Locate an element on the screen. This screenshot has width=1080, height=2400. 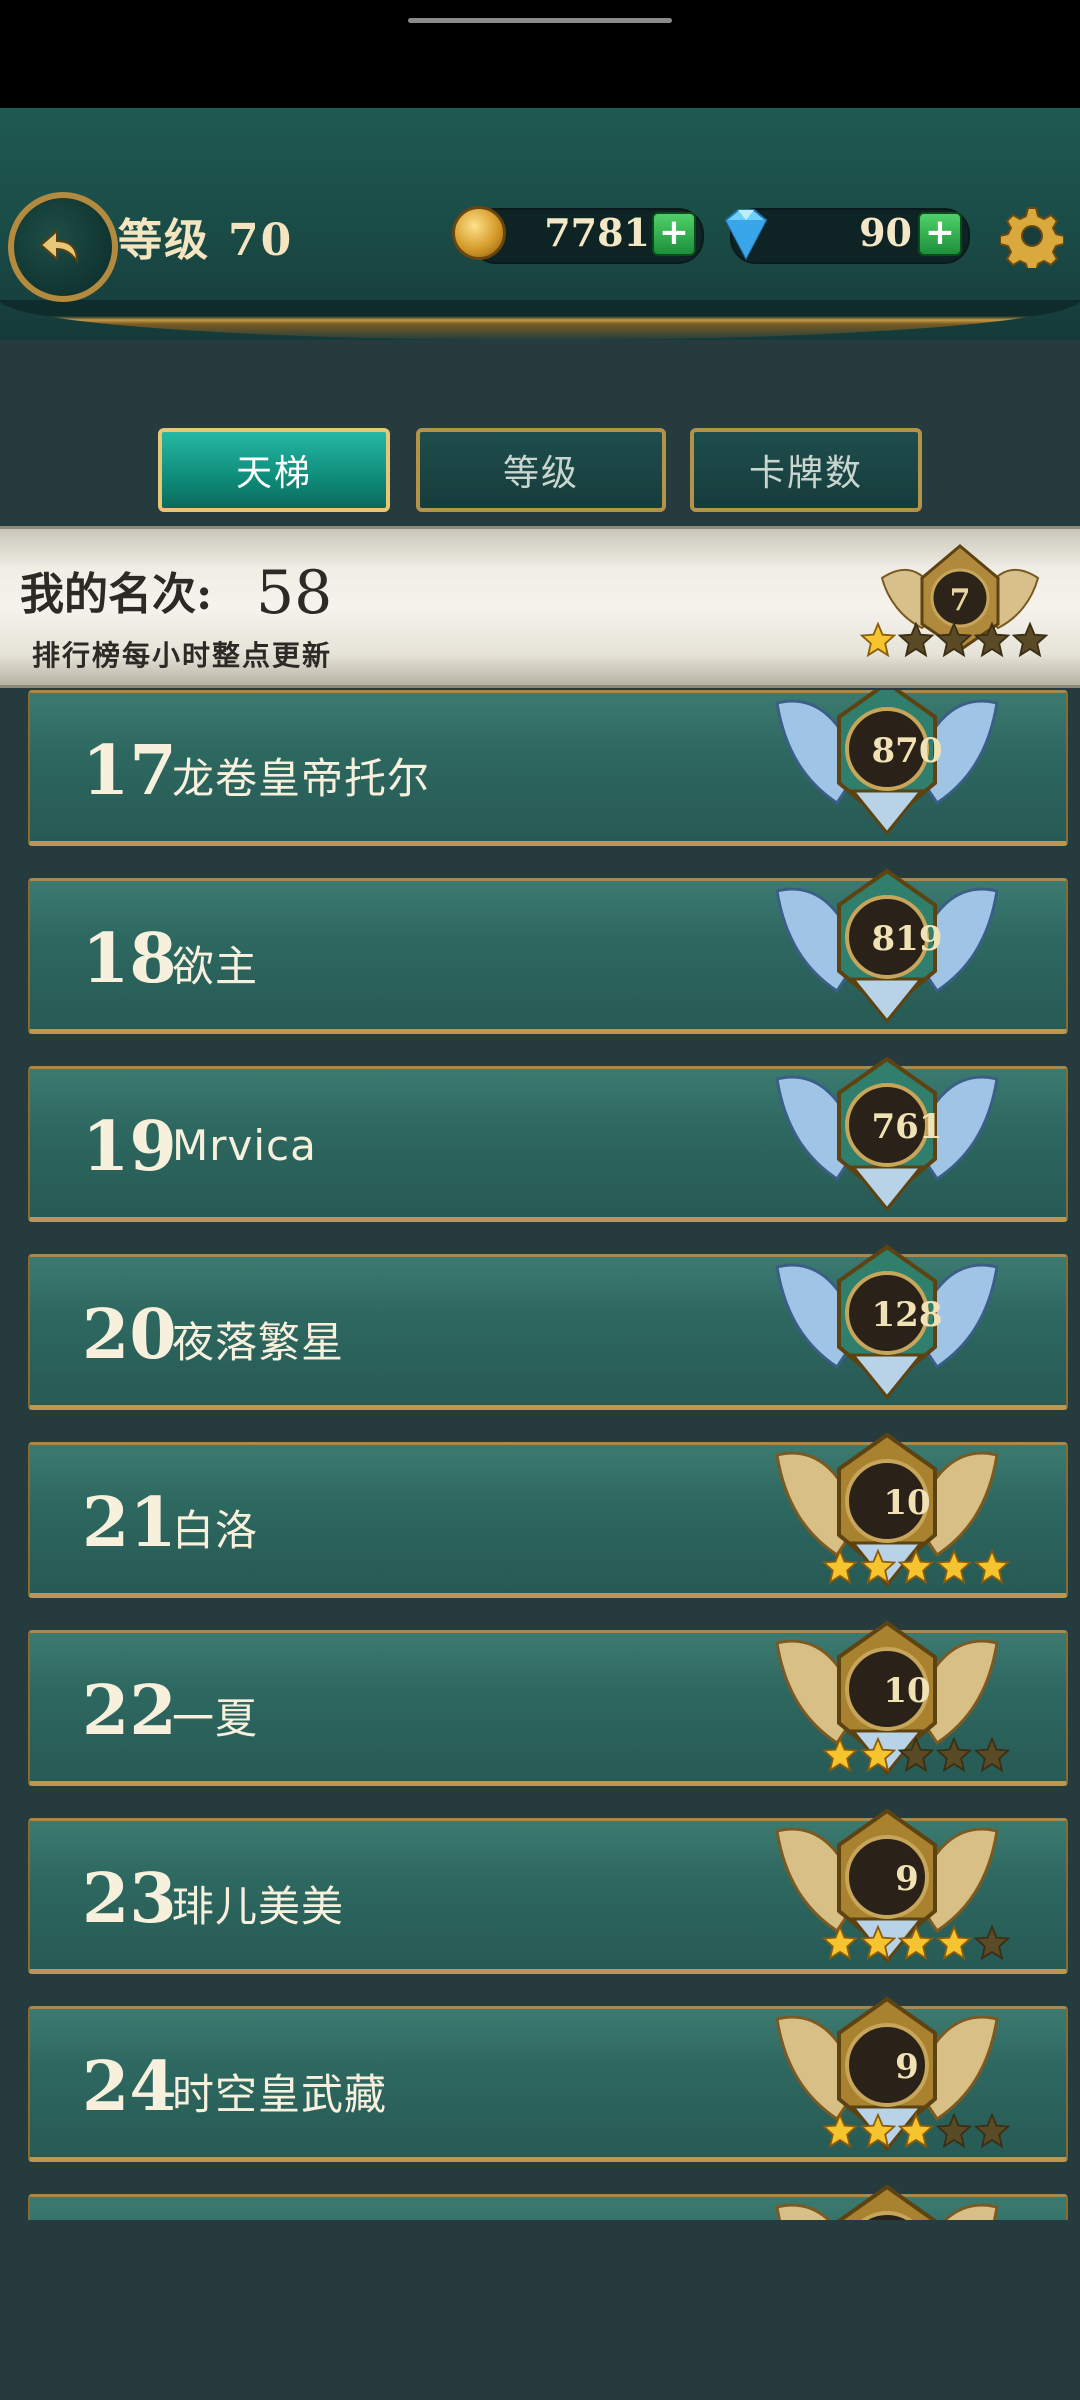
row-rank: 21 is located at coordinates (129, 1523).